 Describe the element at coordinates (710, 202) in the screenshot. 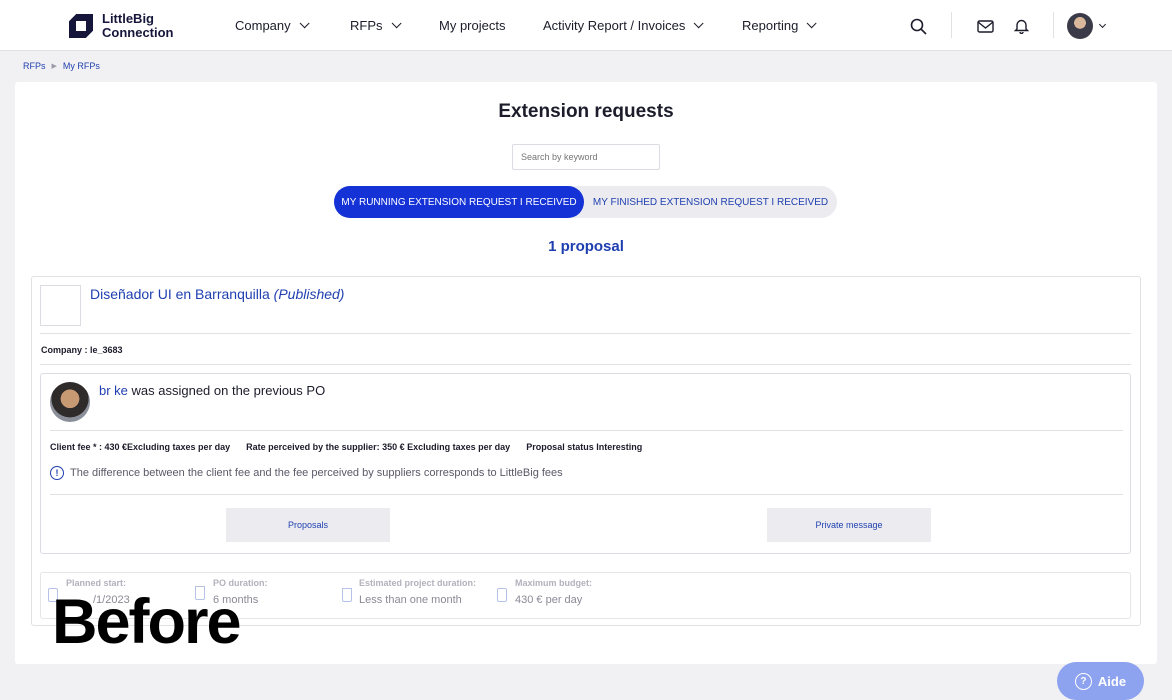

I see `tab-finished-requests: MY FINISHED EXTENSION REQUEST I RECEIVED` at that location.